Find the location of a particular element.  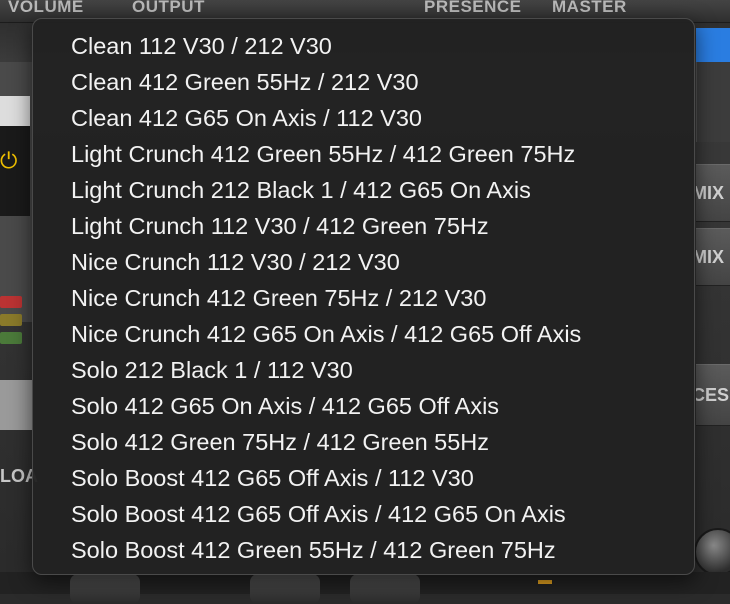

volume-label: VOLUME is located at coordinates (46, 8).